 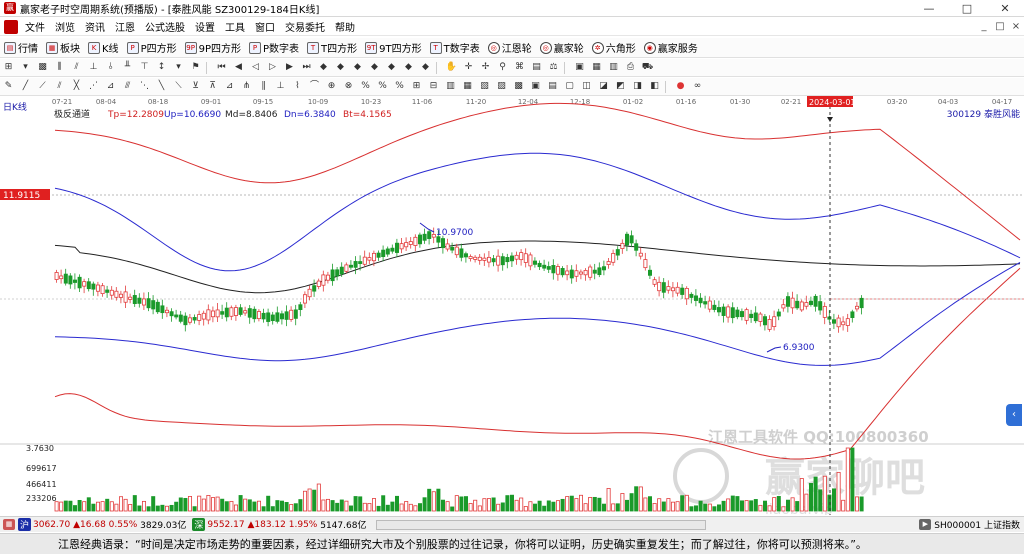 What do you see at coordinates (552, 86) in the screenshot?
I see `line-tool-icon-32: ▤` at bounding box center [552, 86].